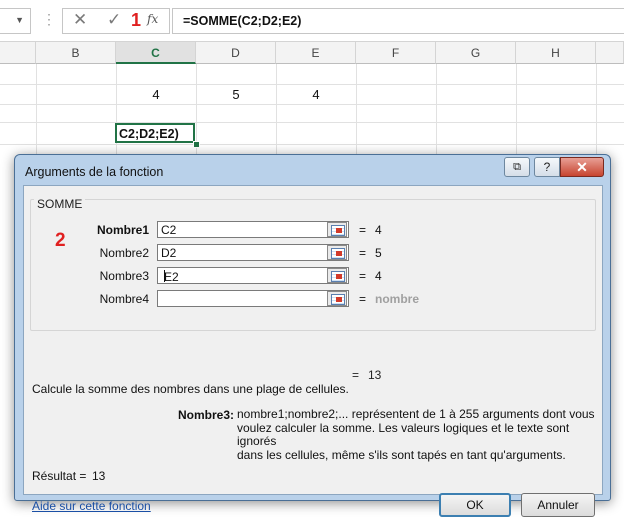 Image resolution: width=624 pixels, height=517 pixels. I want to click on column-header-d: D, so click(236, 53).